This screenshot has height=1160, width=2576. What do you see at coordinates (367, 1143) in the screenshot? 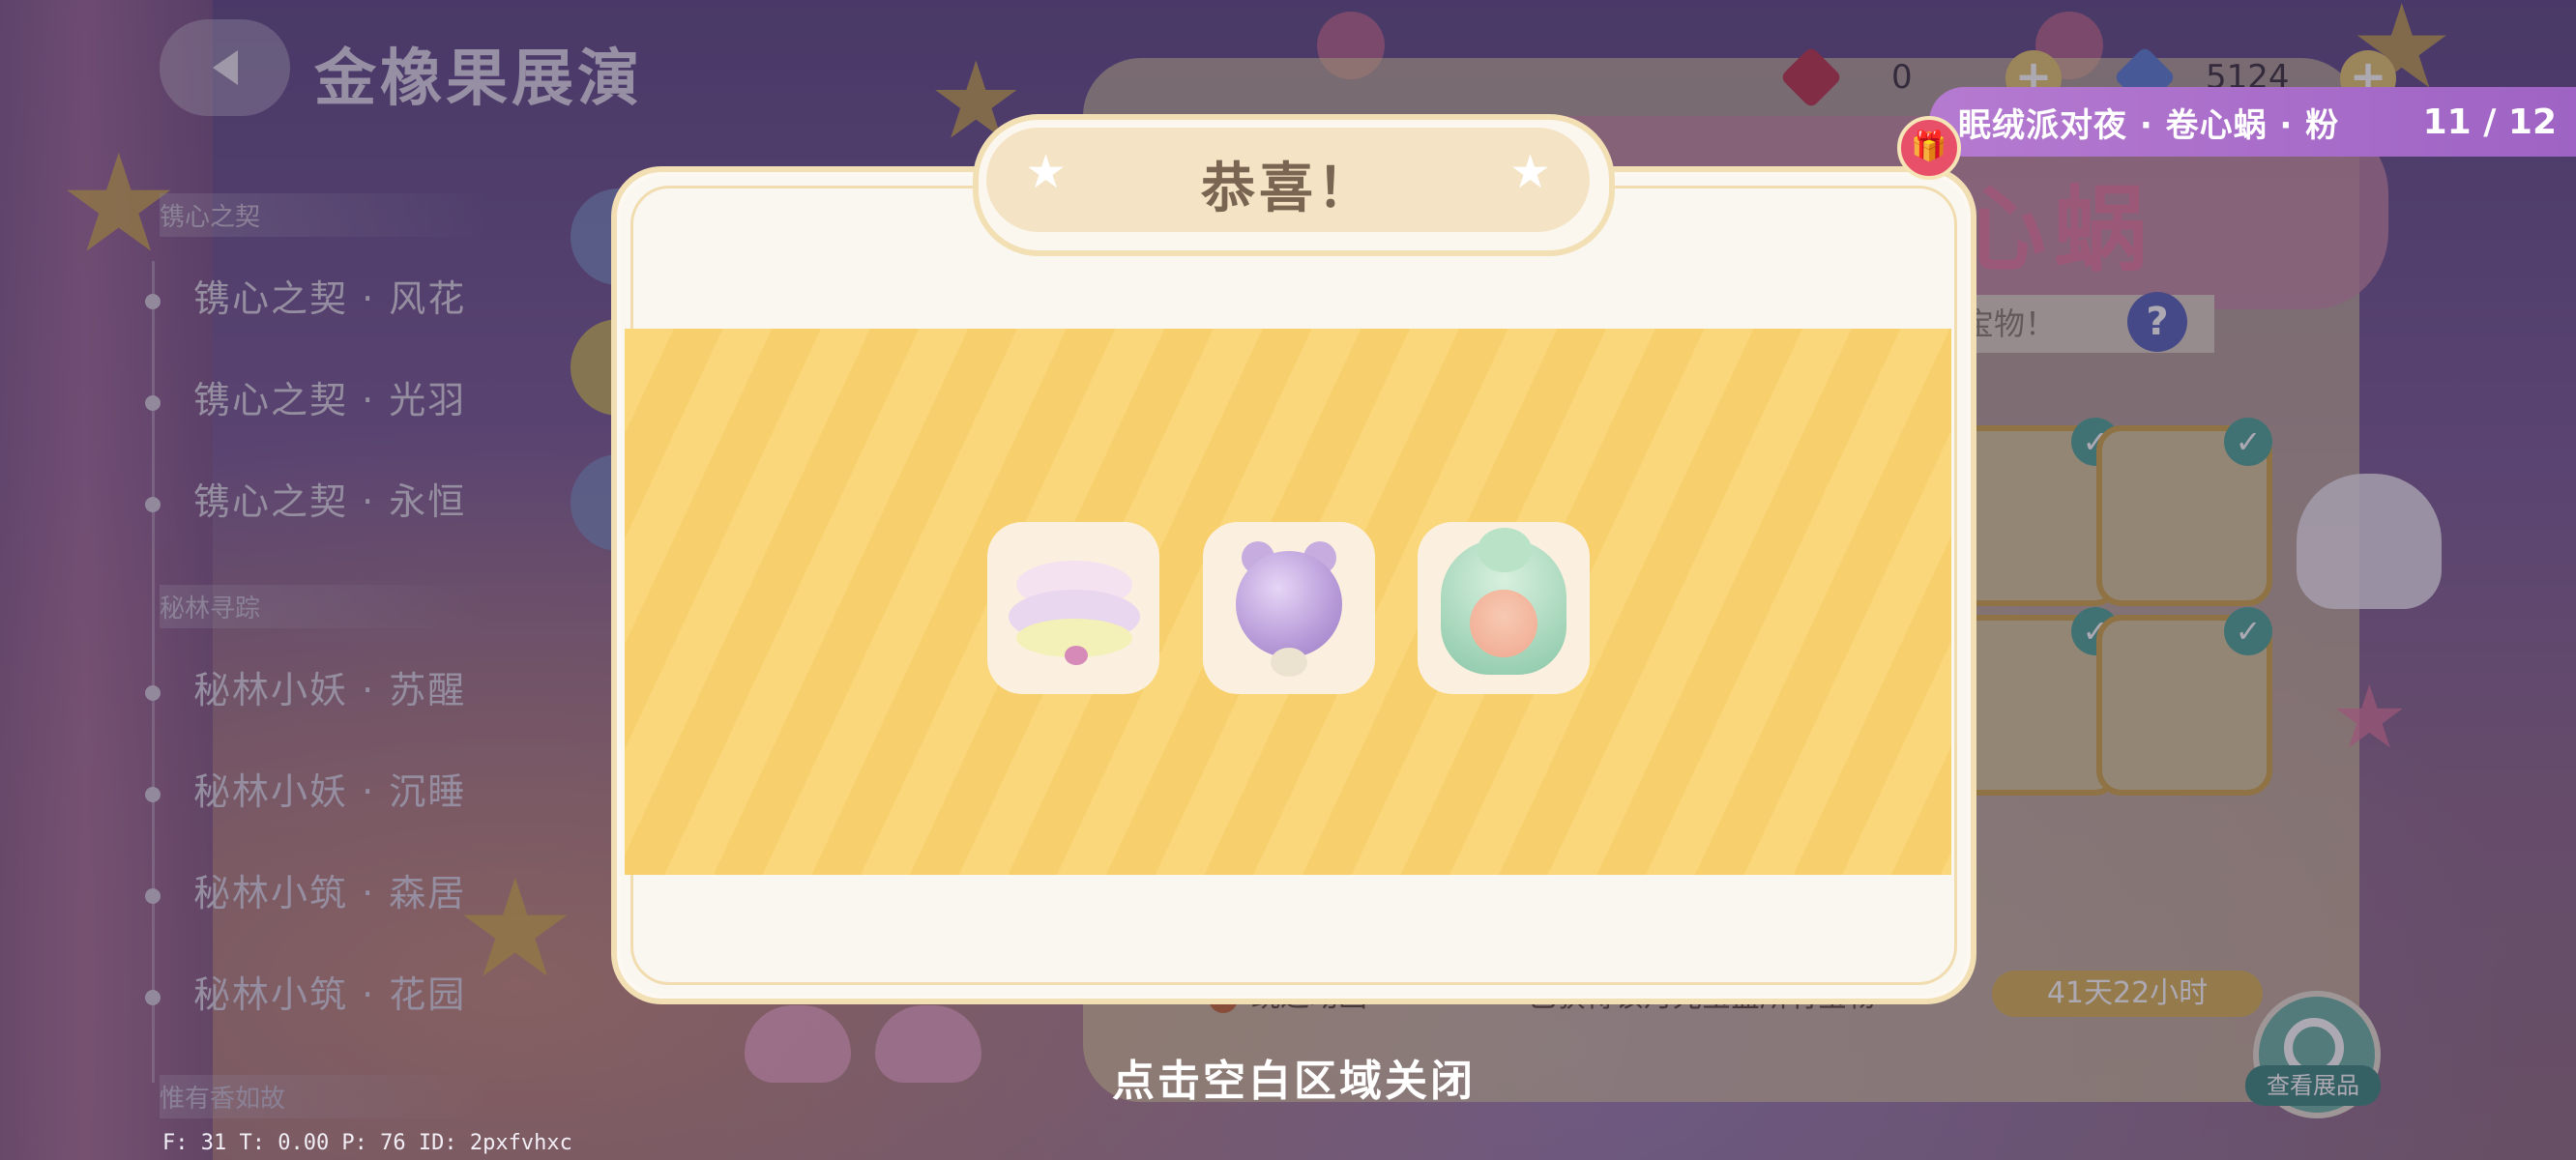
I see `debug-info: F: 31 T: 0.00 P: 76 ID: 2pxfvhxc` at bounding box center [367, 1143].